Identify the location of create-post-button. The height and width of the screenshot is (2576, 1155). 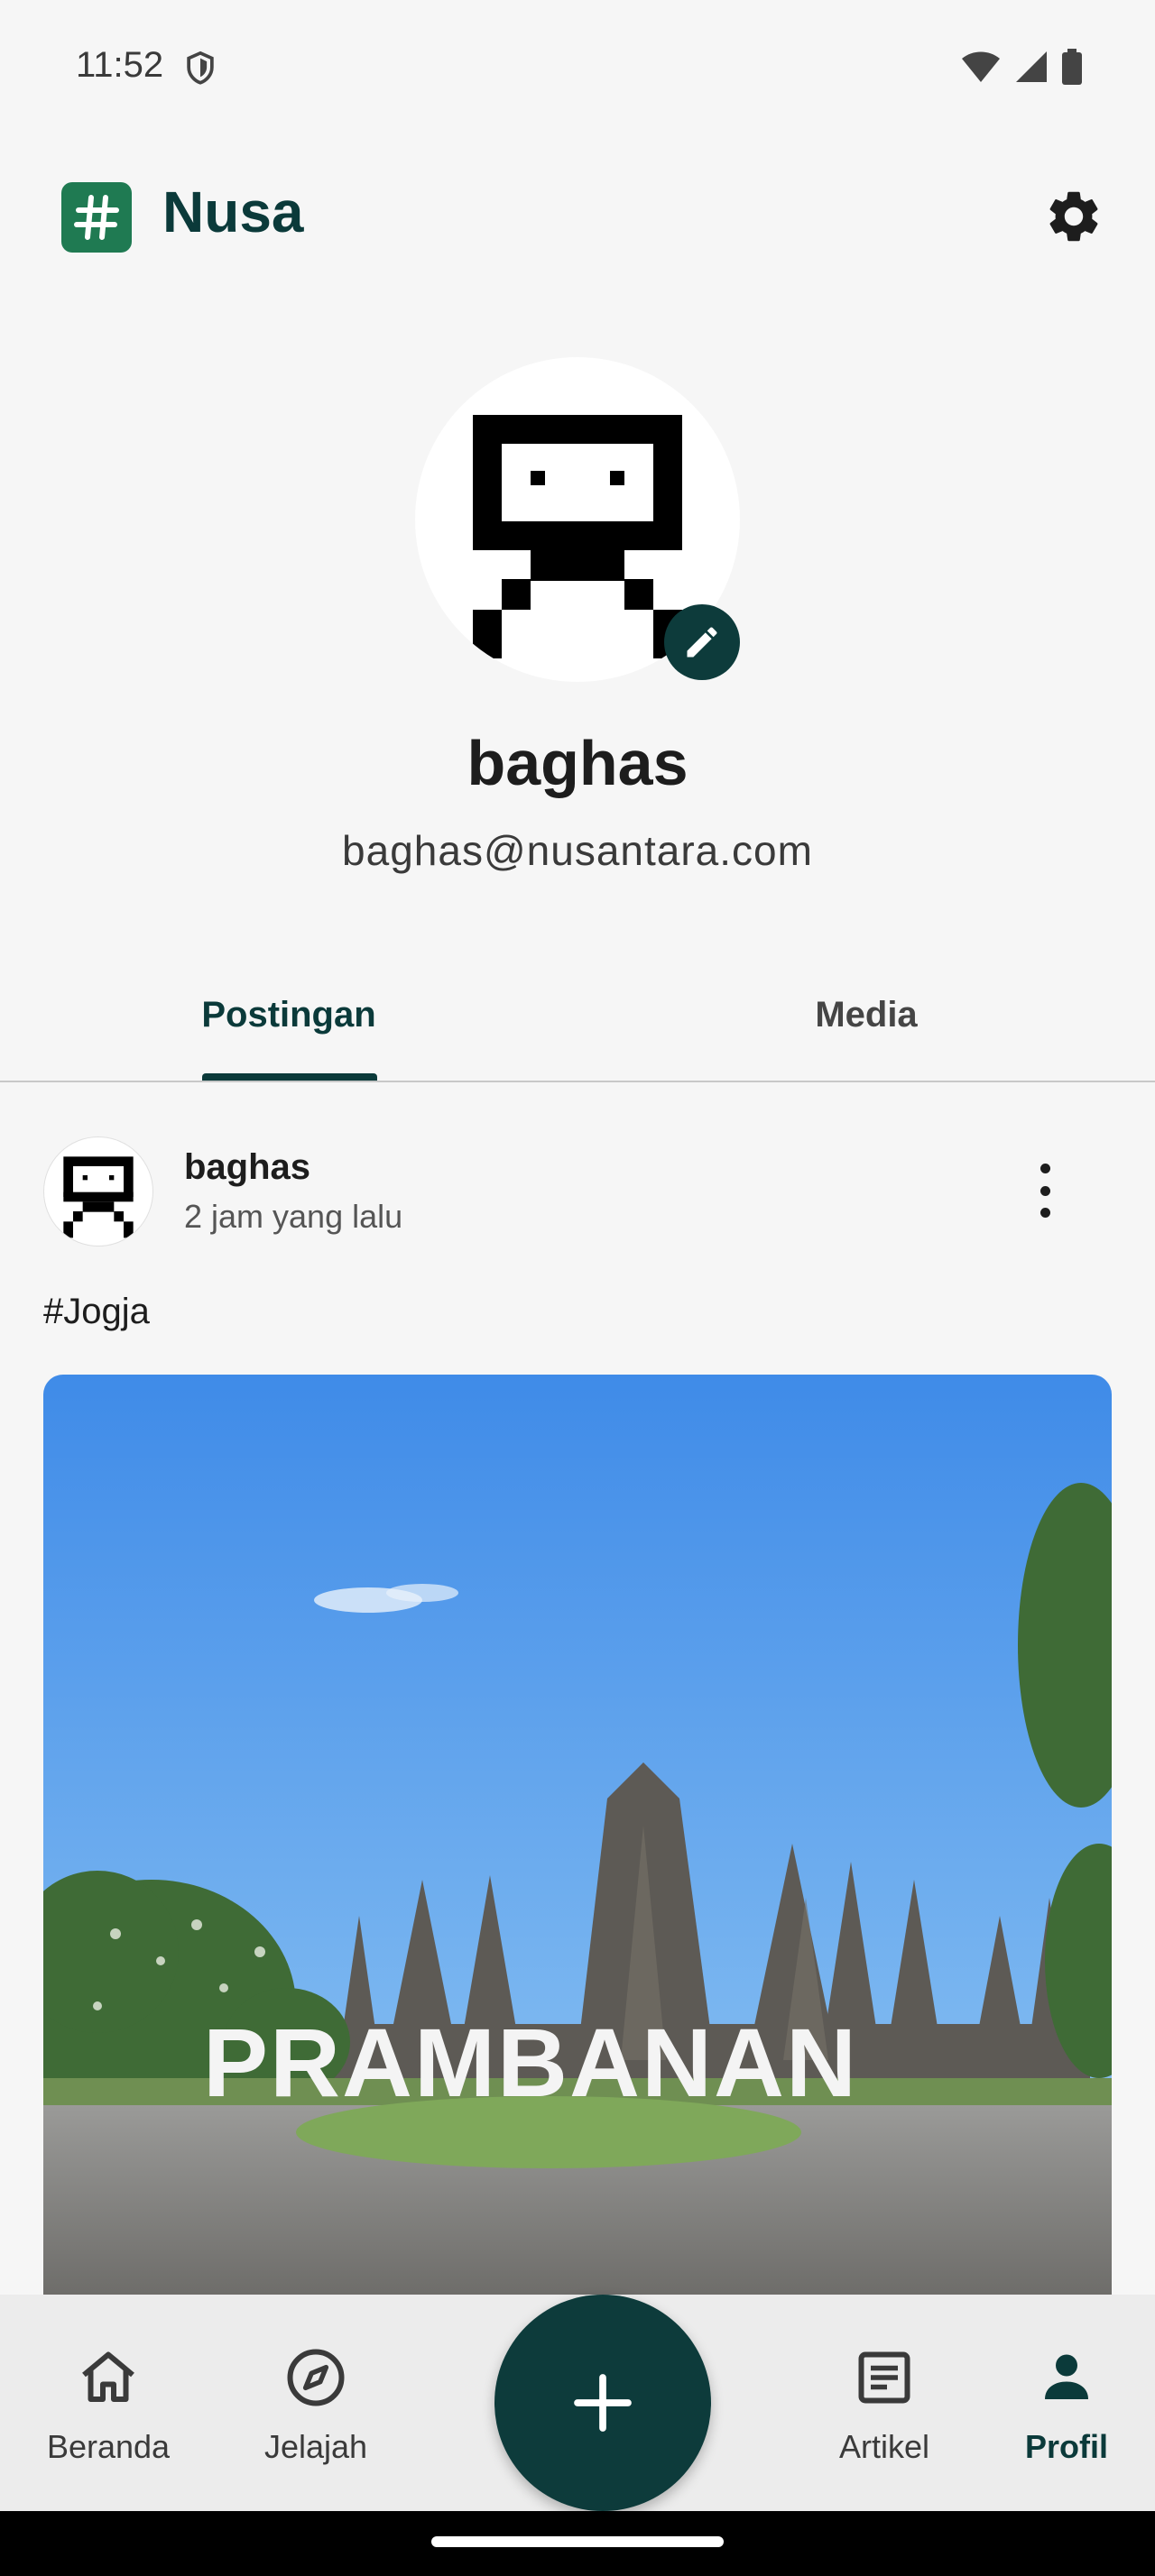
(602, 2403).